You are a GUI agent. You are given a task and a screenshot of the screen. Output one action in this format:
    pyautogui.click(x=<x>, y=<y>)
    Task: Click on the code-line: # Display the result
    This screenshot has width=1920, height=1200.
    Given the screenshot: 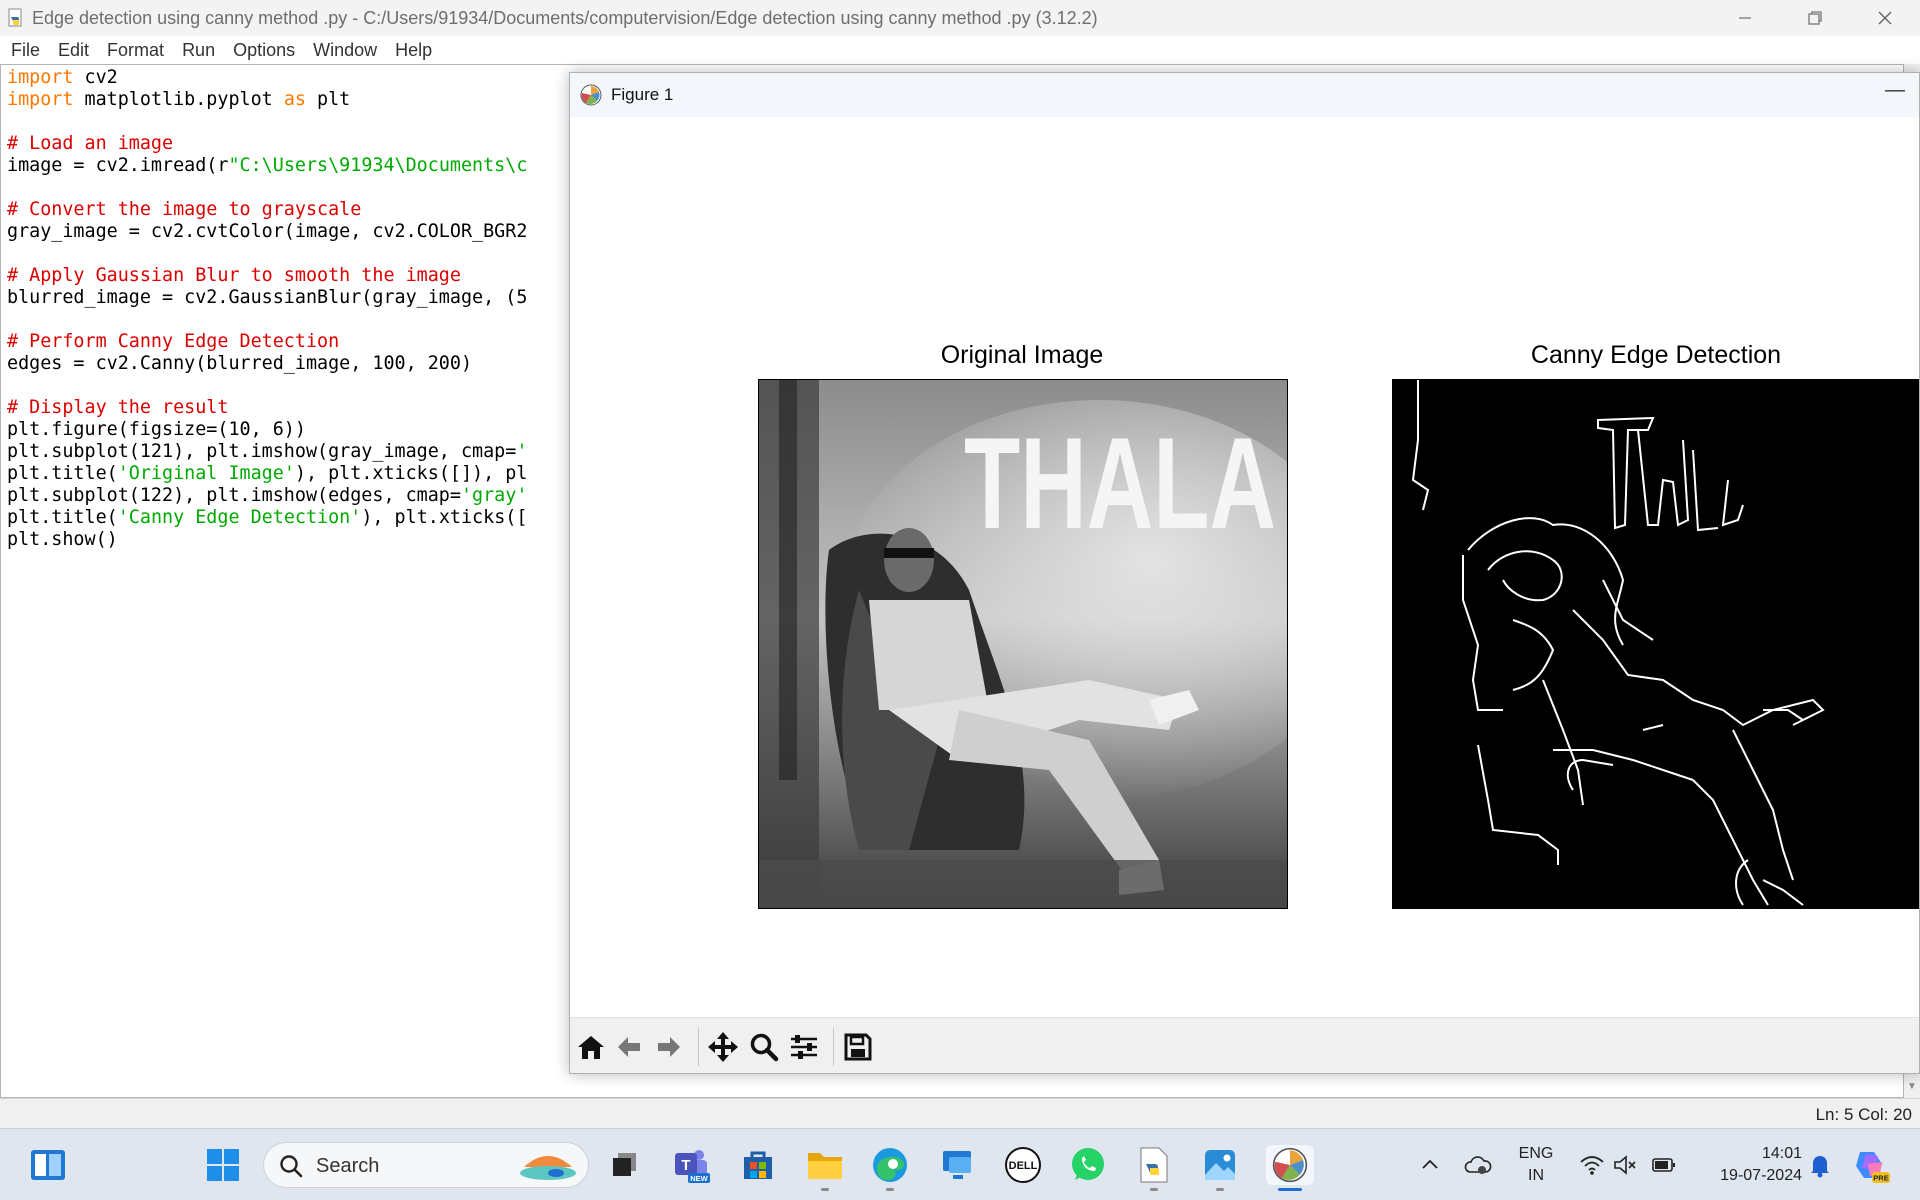 What is the action you would take?
    pyautogui.click(x=267, y=408)
    